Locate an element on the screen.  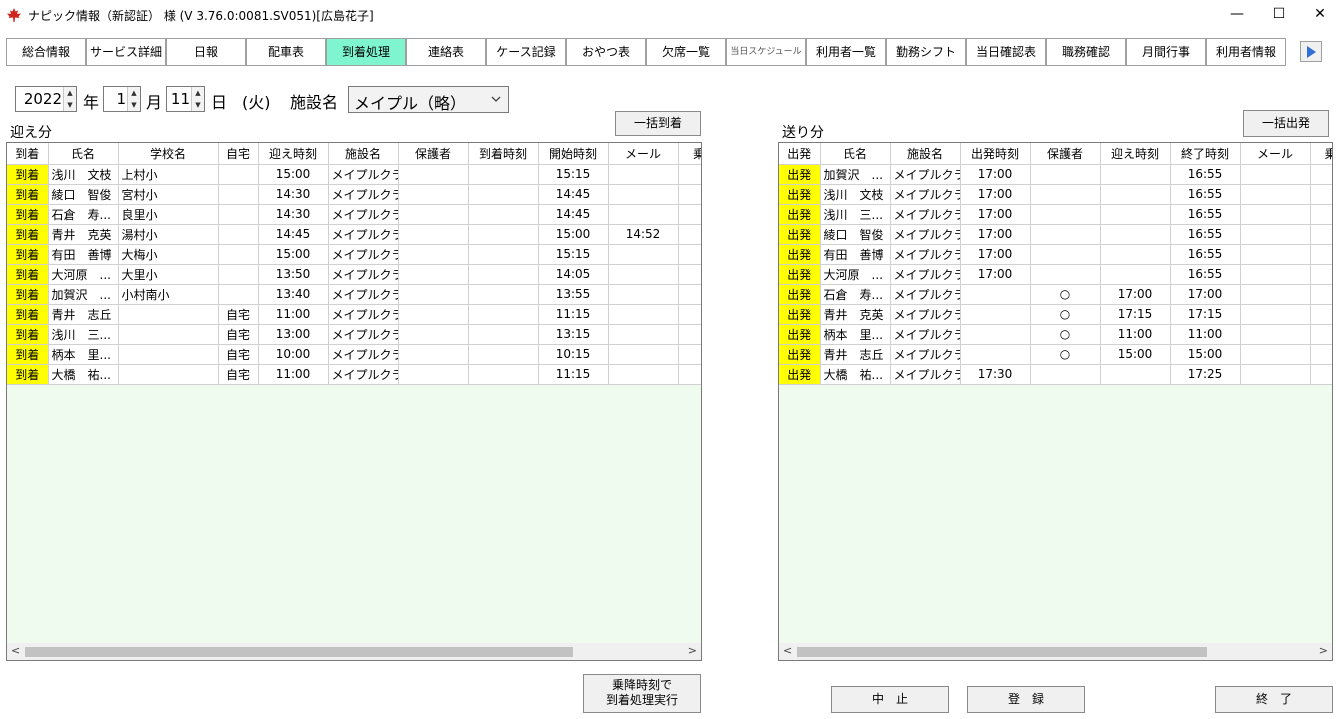
pickup-column-header: 施設名 is located at coordinates (363, 154).